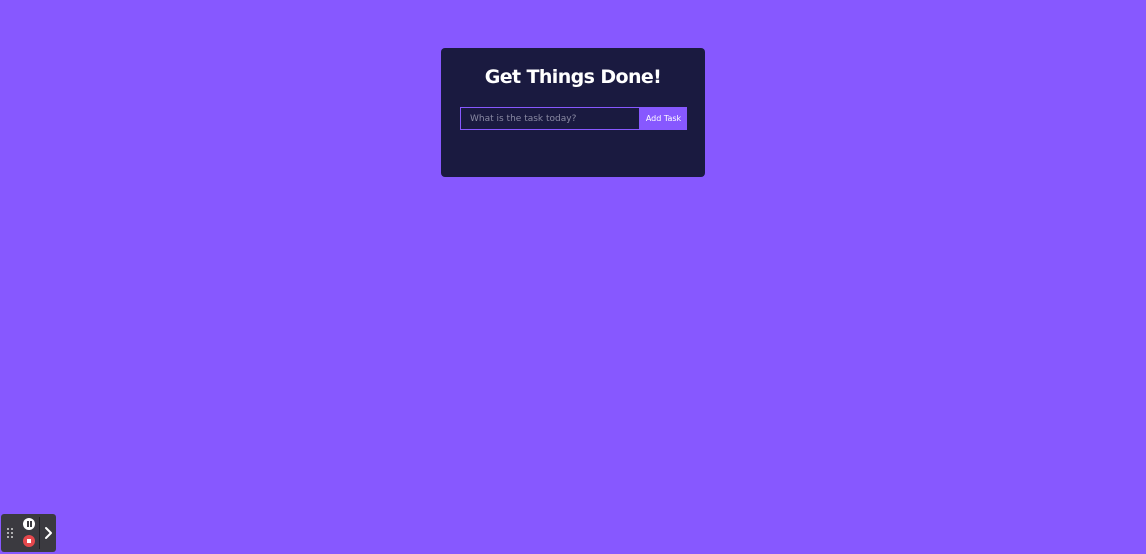 The width and height of the screenshot is (1146, 554). Describe the element at coordinates (29, 524) in the screenshot. I see `pause-icon` at that location.